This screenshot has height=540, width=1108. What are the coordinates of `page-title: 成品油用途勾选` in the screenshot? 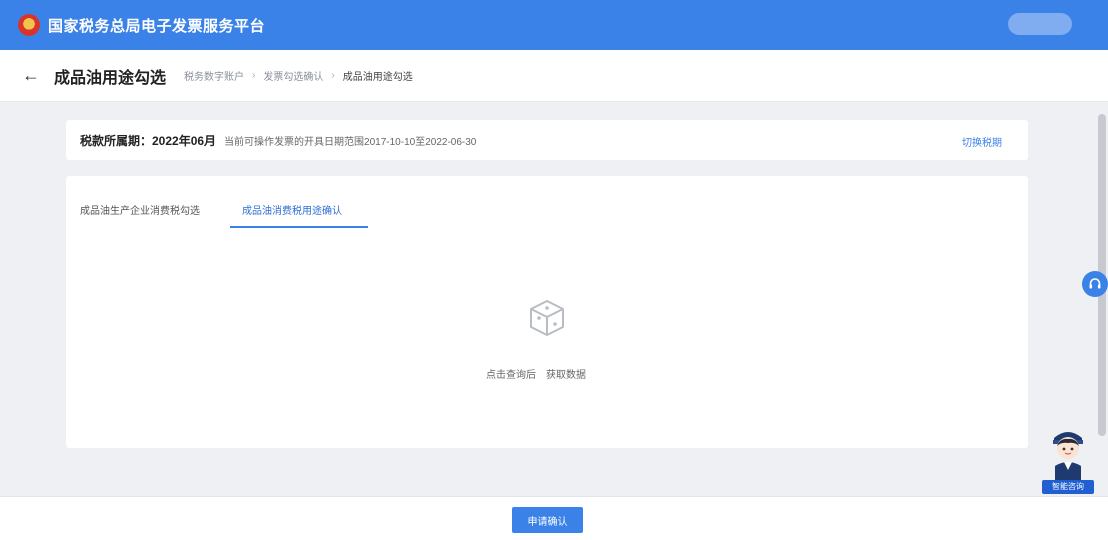 It's located at (110, 78).